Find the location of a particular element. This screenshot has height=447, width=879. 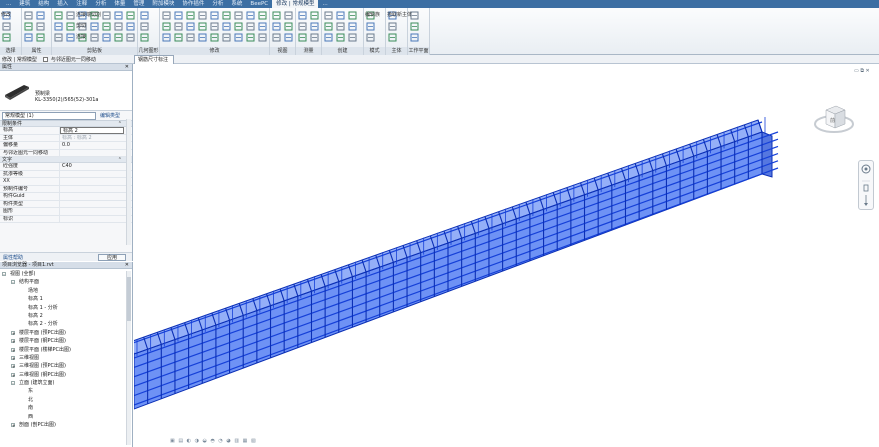

properties-scrollbar is located at coordinates (128, 182).